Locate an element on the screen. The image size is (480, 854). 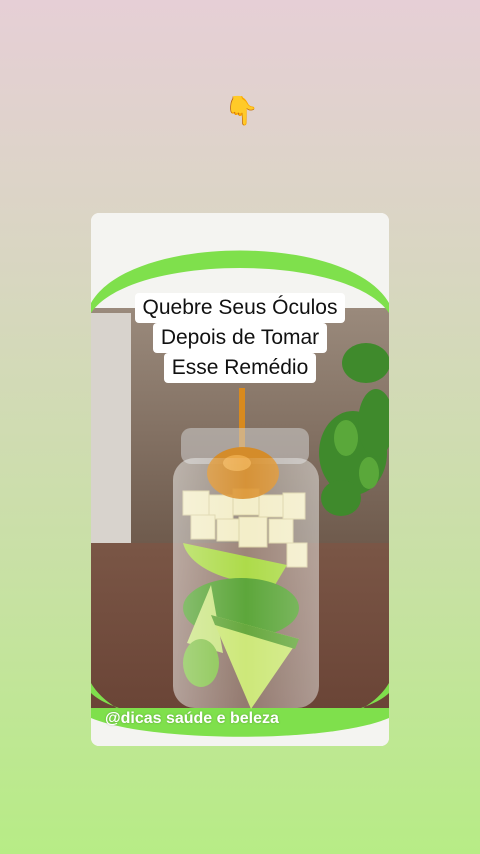
account-handle: @dicas saúde e beleza is located at coordinates (192, 719).